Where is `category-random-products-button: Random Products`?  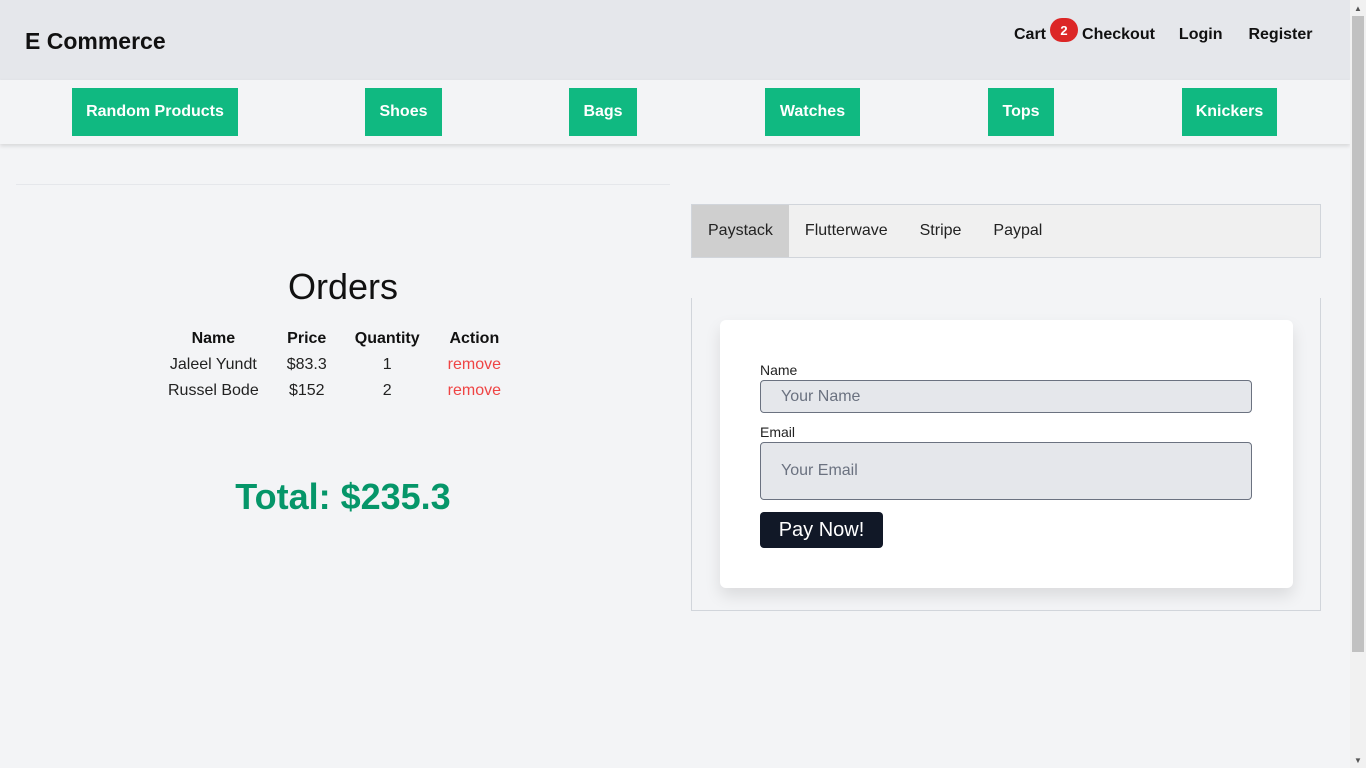
category-random-products-button: Random Products is located at coordinates (155, 112).